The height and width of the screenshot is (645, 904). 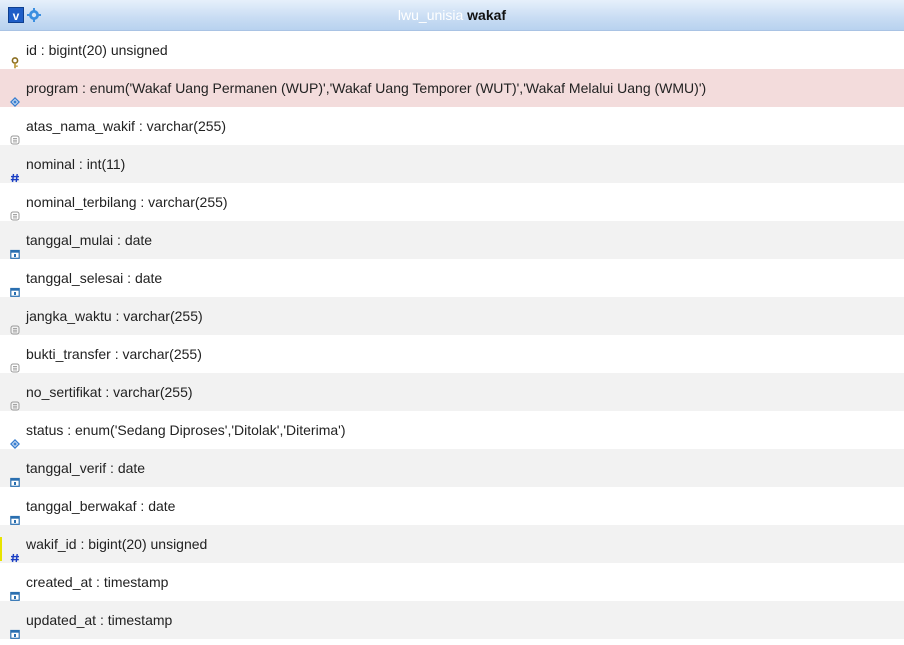 What do you see at coordinates (452, 126) in the screenshot?
I see `field-row: atas_nama_wakif : varchar(255)` at bounding box center [452, 126].